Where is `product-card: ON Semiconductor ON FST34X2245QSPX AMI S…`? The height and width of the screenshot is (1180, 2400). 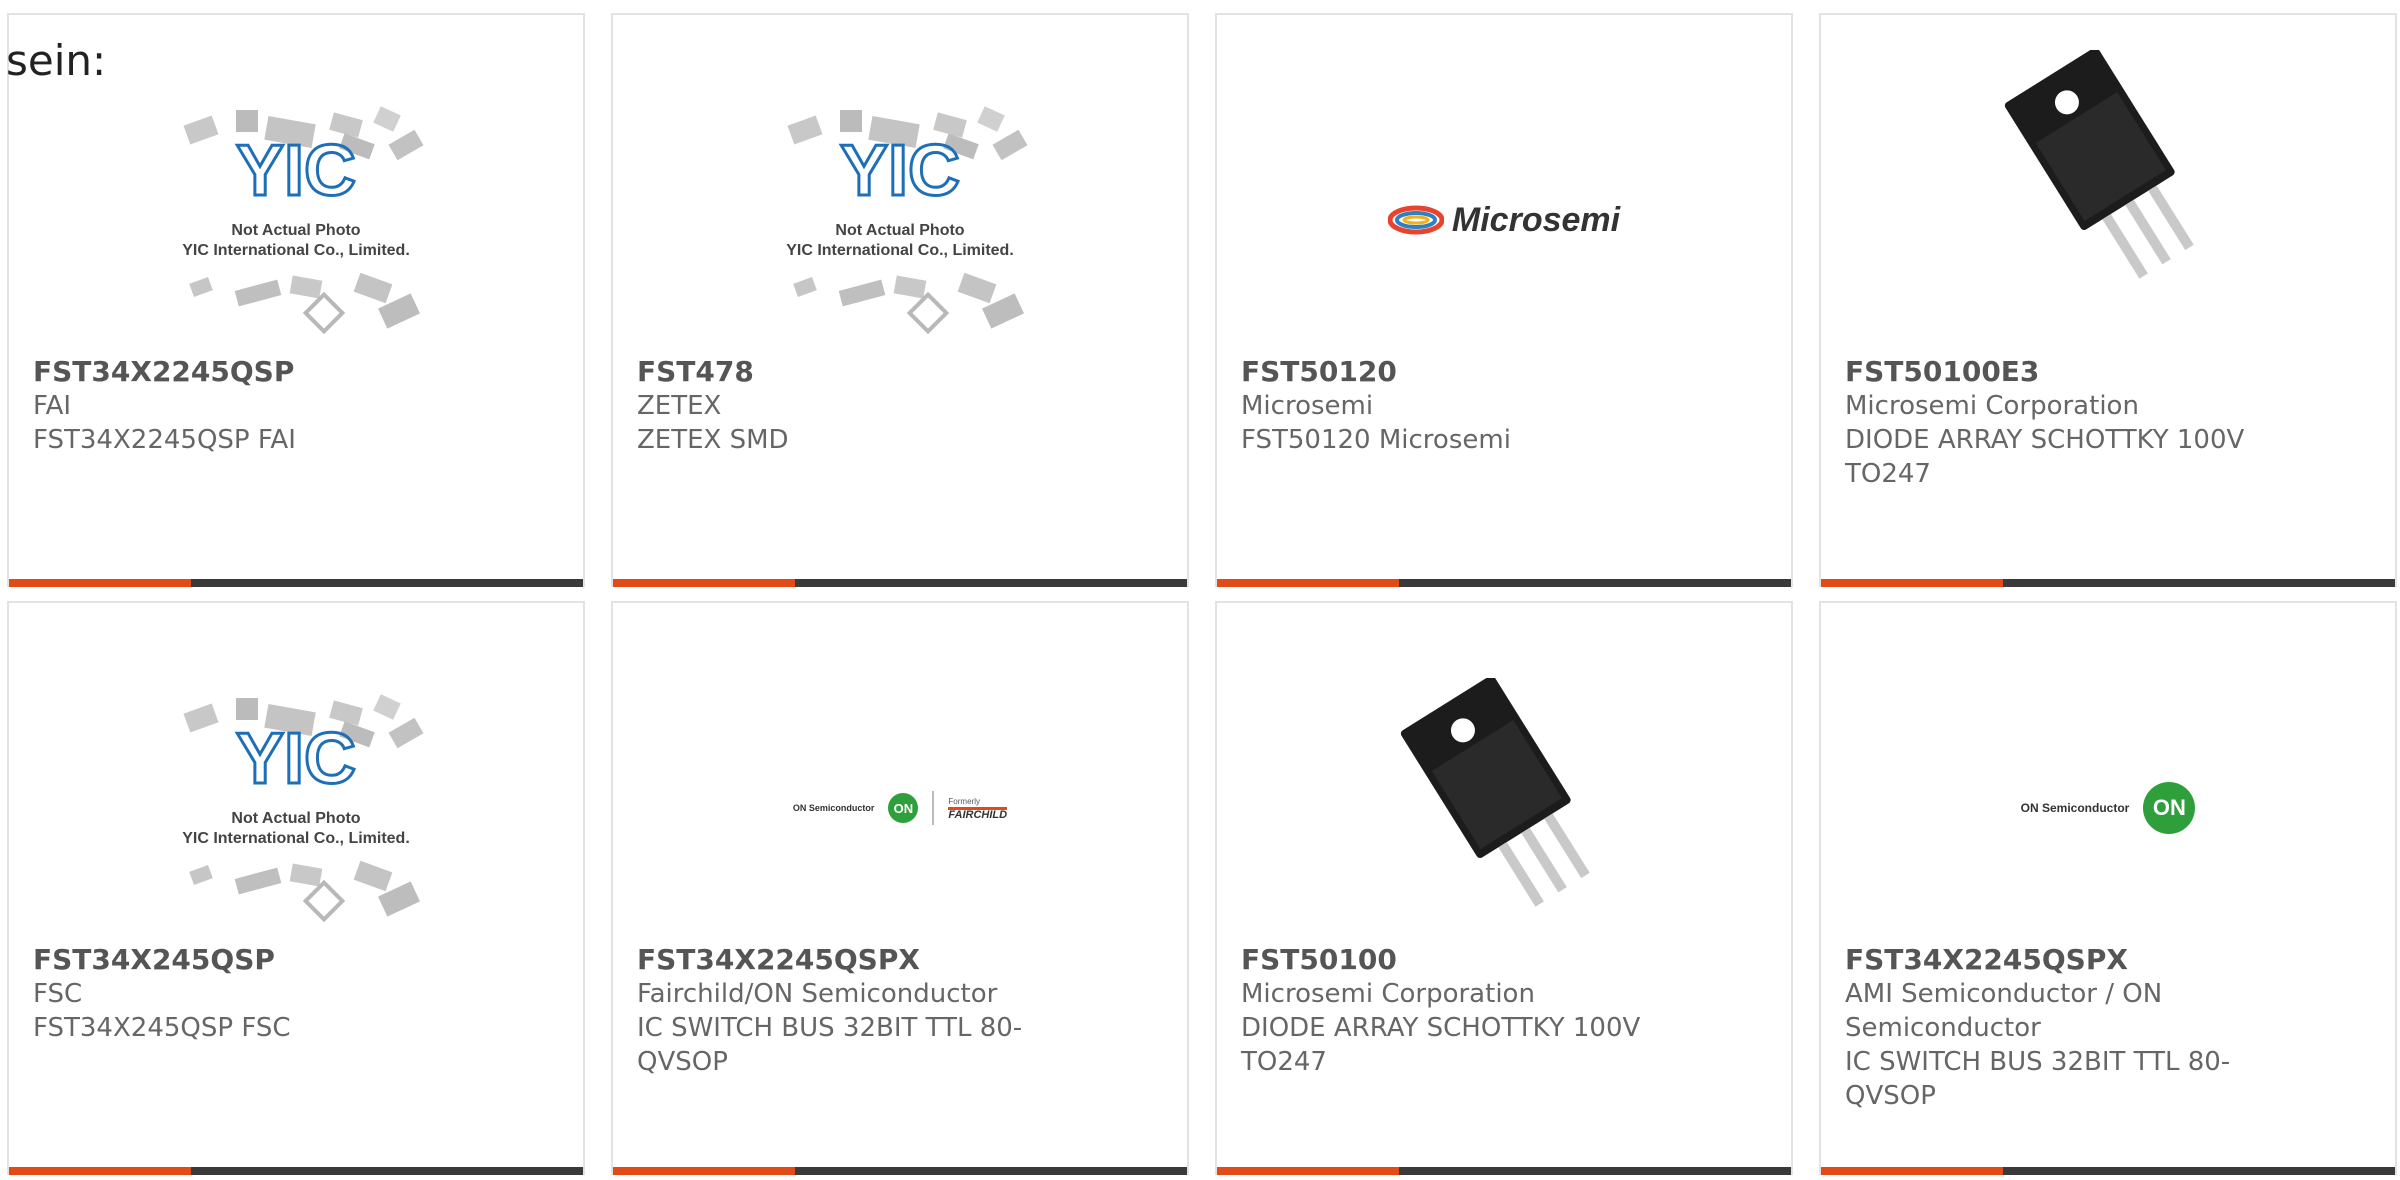
product-card: ON Semiconductor ON FST34X2245QSPX AMI S… is located at coordinates (2108, 888).